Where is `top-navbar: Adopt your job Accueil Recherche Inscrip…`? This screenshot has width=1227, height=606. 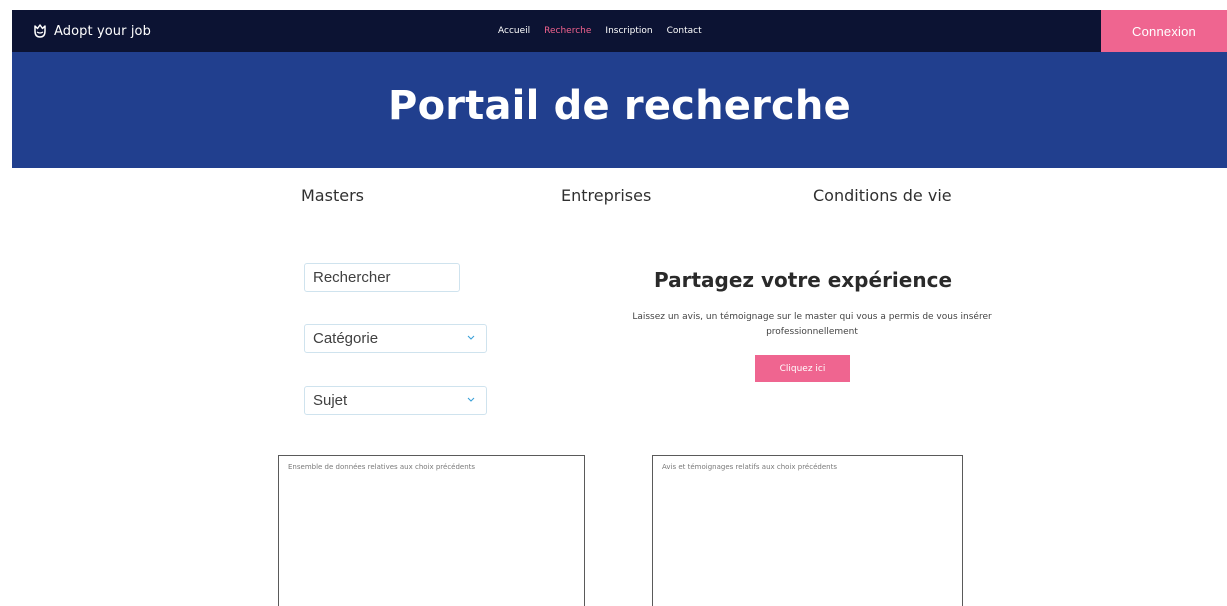 top-navbar: Adopt your job Accueil Recherche Inscrip… is located at coordinates (619, 31).